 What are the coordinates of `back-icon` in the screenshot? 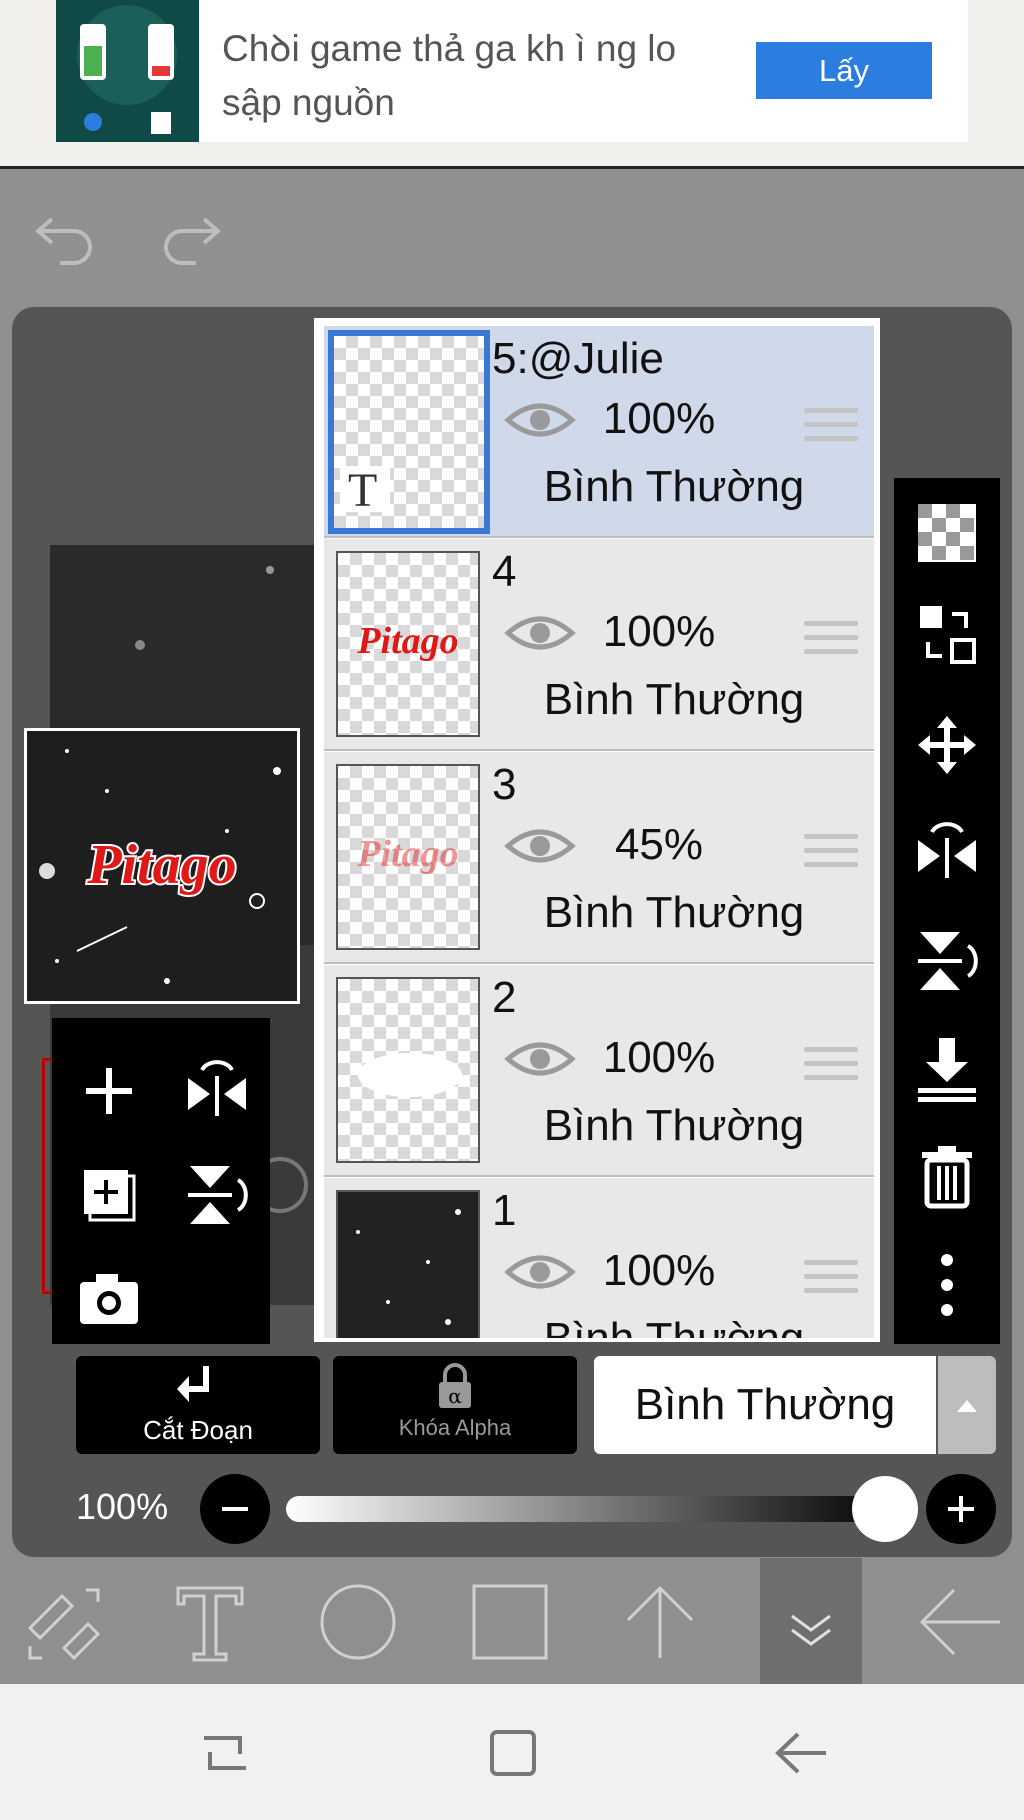 It's located at (801, 1753).